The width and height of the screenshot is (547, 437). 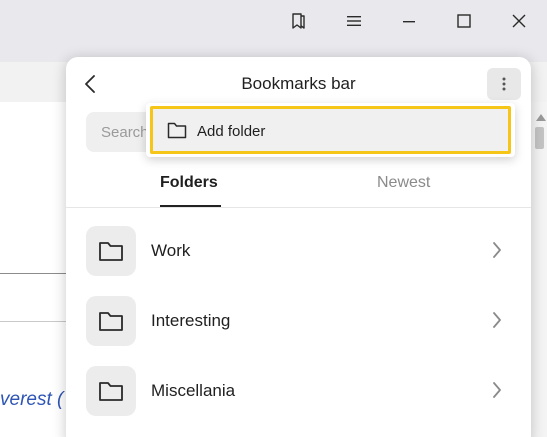 I want to click on close-button, so click(x=519, y=21).